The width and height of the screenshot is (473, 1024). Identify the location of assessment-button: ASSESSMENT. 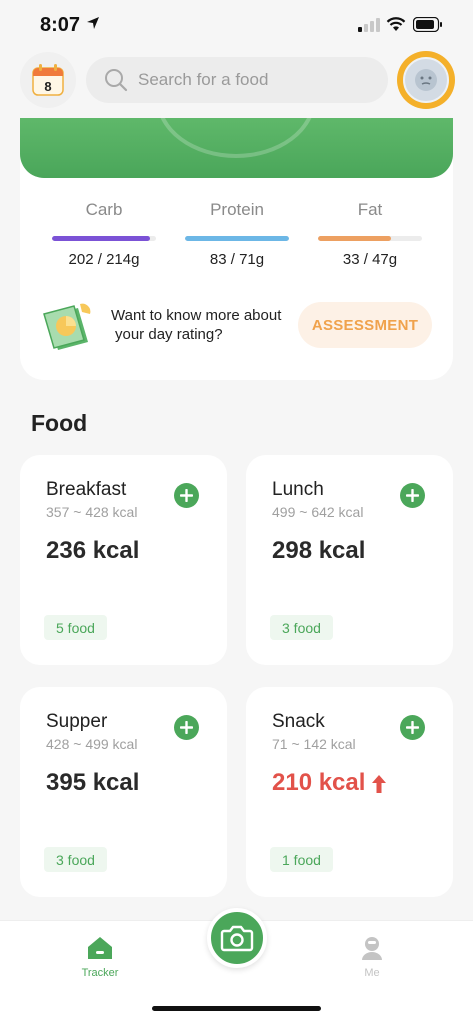
(365, 325).